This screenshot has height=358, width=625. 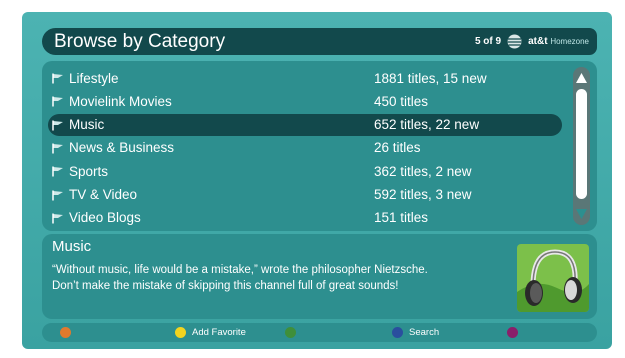 What do you see at coordinates (569, 41) in the screenshot?
I see `brand-subtitle: Homezone` at bounding box center [569, 41].